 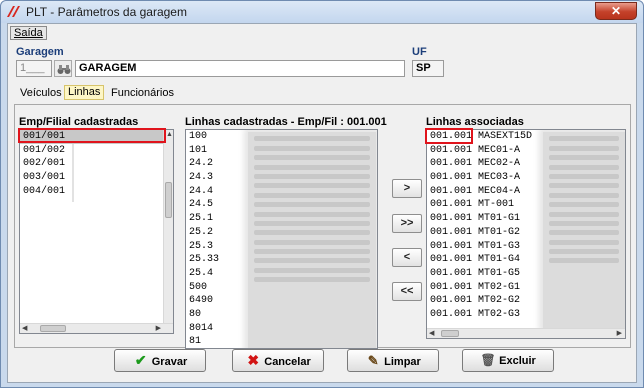 What do you see at coordinates (499, 150) in the screenshot?
I see `row-line: MEC01-A` at bounding box center [499, 150].